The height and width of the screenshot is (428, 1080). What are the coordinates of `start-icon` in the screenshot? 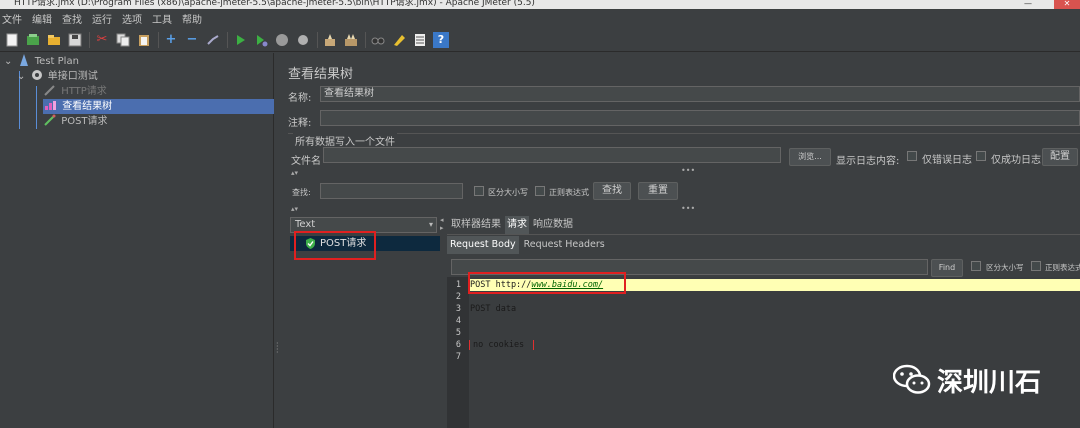 It's located at (240, 40).